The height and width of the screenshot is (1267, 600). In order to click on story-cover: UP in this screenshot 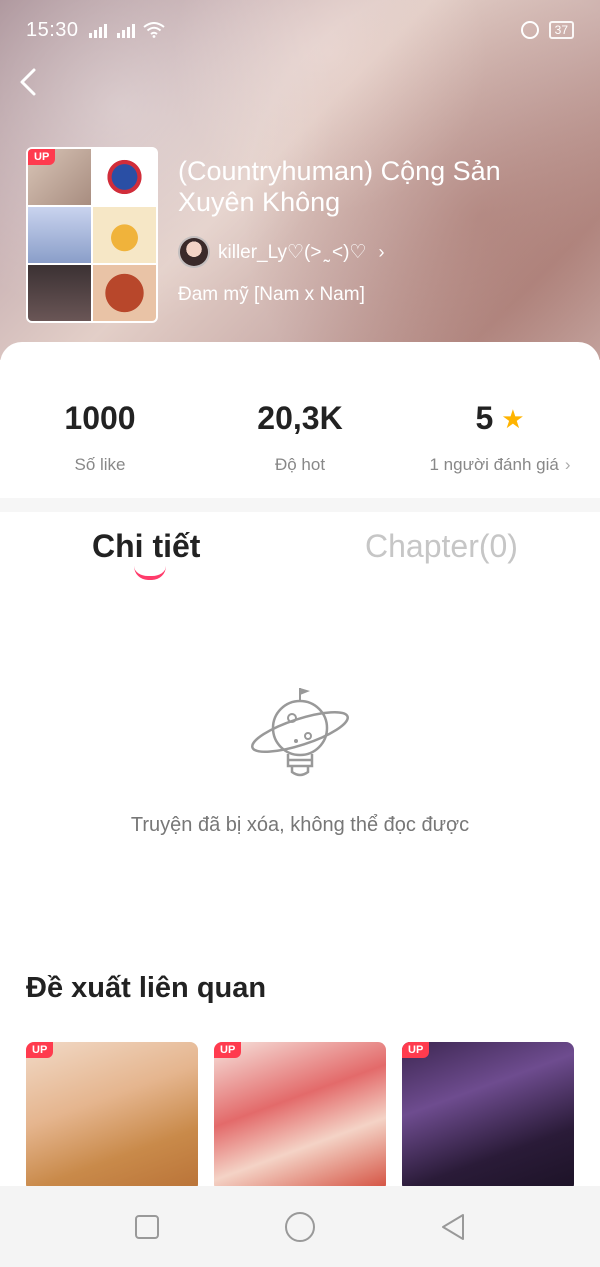, I will do `click(92, 235)`.